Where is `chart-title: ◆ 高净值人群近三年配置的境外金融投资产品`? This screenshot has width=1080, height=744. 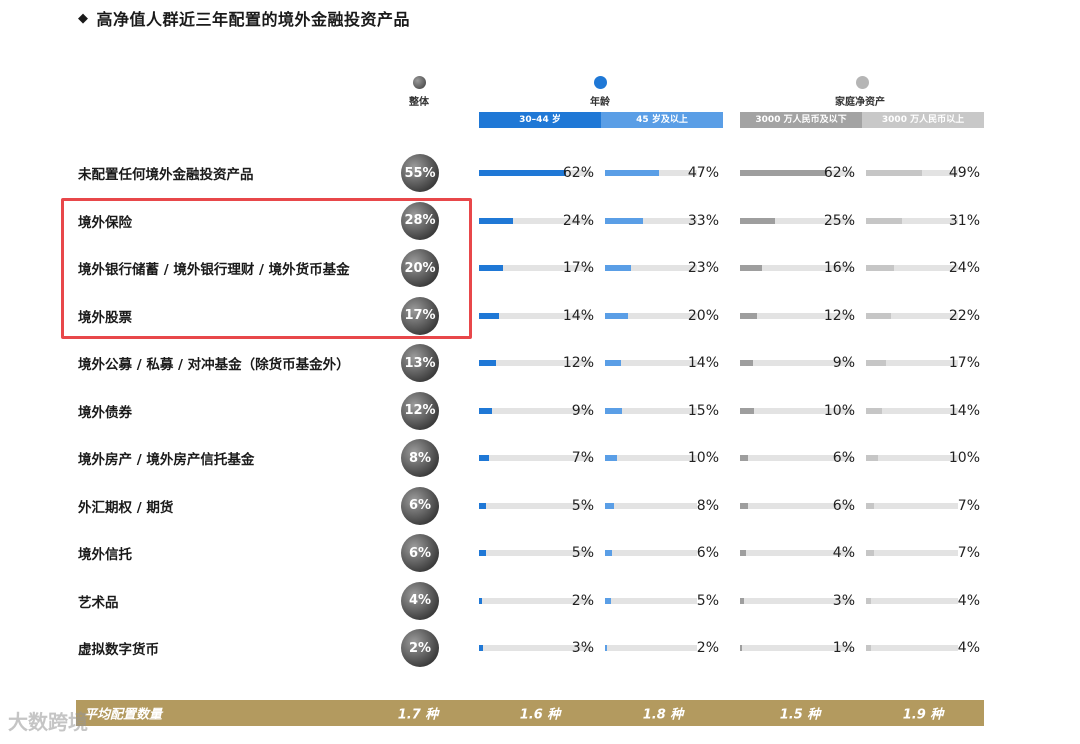 chart-title: ◆ 高净值人群近三年配置的境外金融投资产品 is located at coordinates (244, 18).